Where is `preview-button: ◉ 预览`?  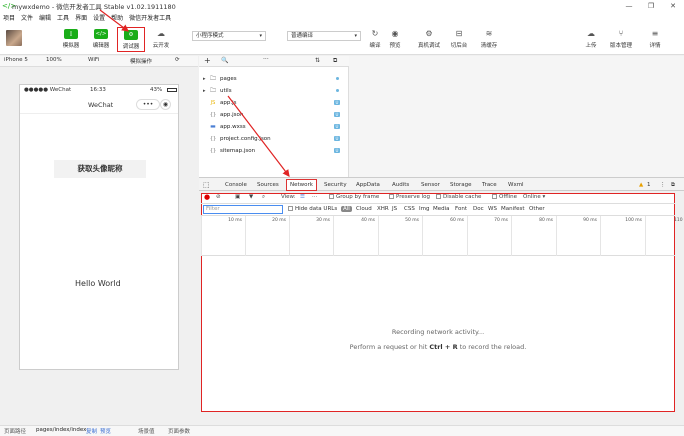
preview-button: ◉ 预览 is located at coordinates (395, 40).